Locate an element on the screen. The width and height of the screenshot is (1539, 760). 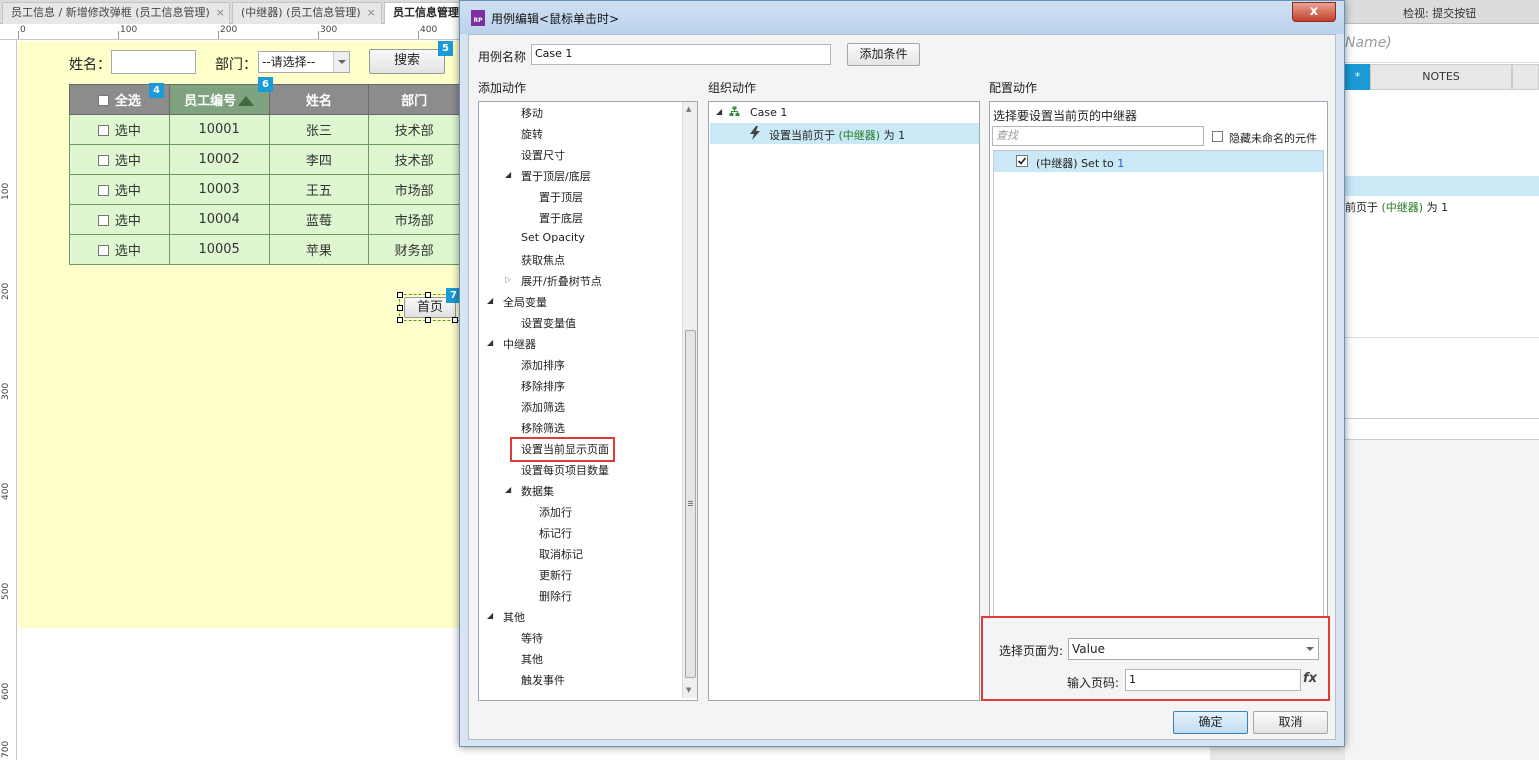
scroll-down-icon: ▼ is located at coordinates (688, 690).